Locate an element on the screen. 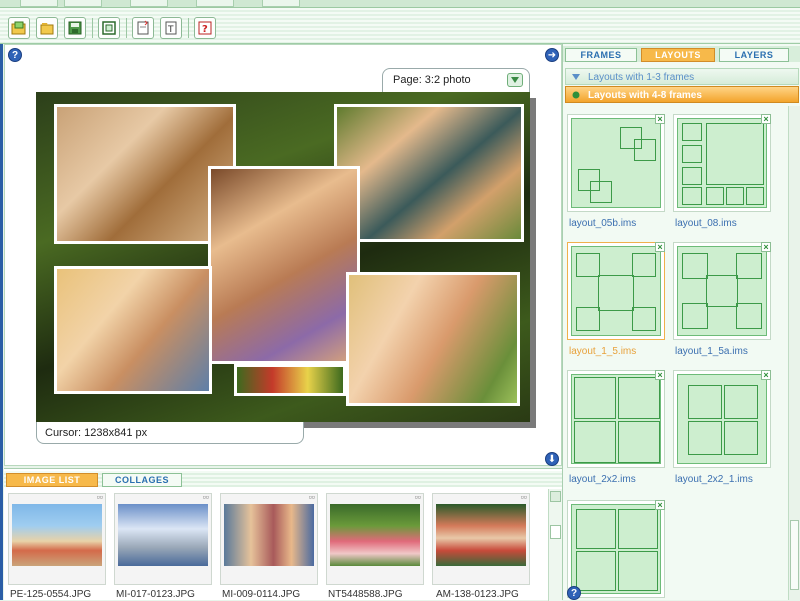 This screenshot has height=601, width=800. layout-name: layout_05b.ims is located at coordinates (603, 223).